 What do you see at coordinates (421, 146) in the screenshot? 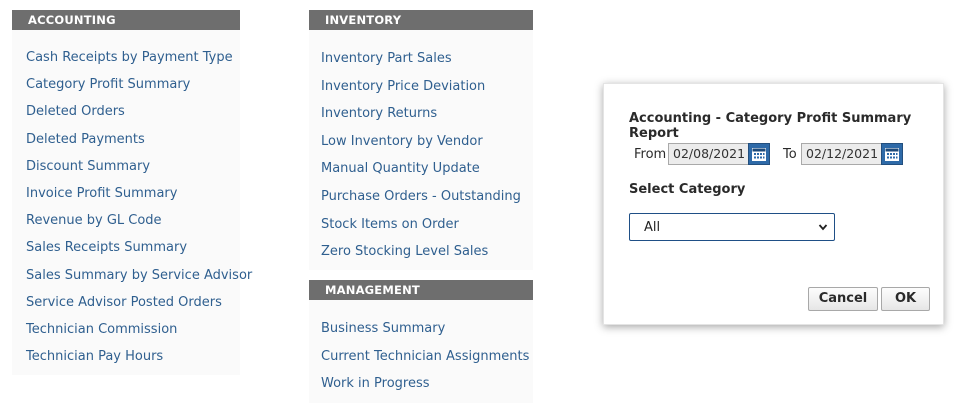
I see `menu-item-low-inventory-by-vendor: Low Inventory by Vendor` at bounding box center [421, 146].